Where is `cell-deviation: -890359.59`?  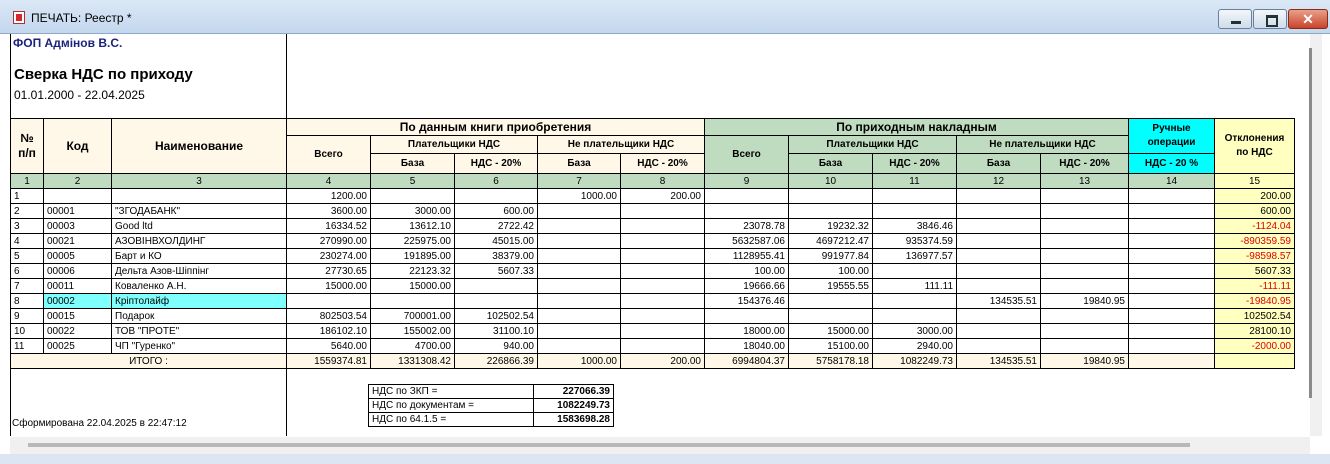
cell-deviation: -890359.59 is located at coordinates (1254, 241).